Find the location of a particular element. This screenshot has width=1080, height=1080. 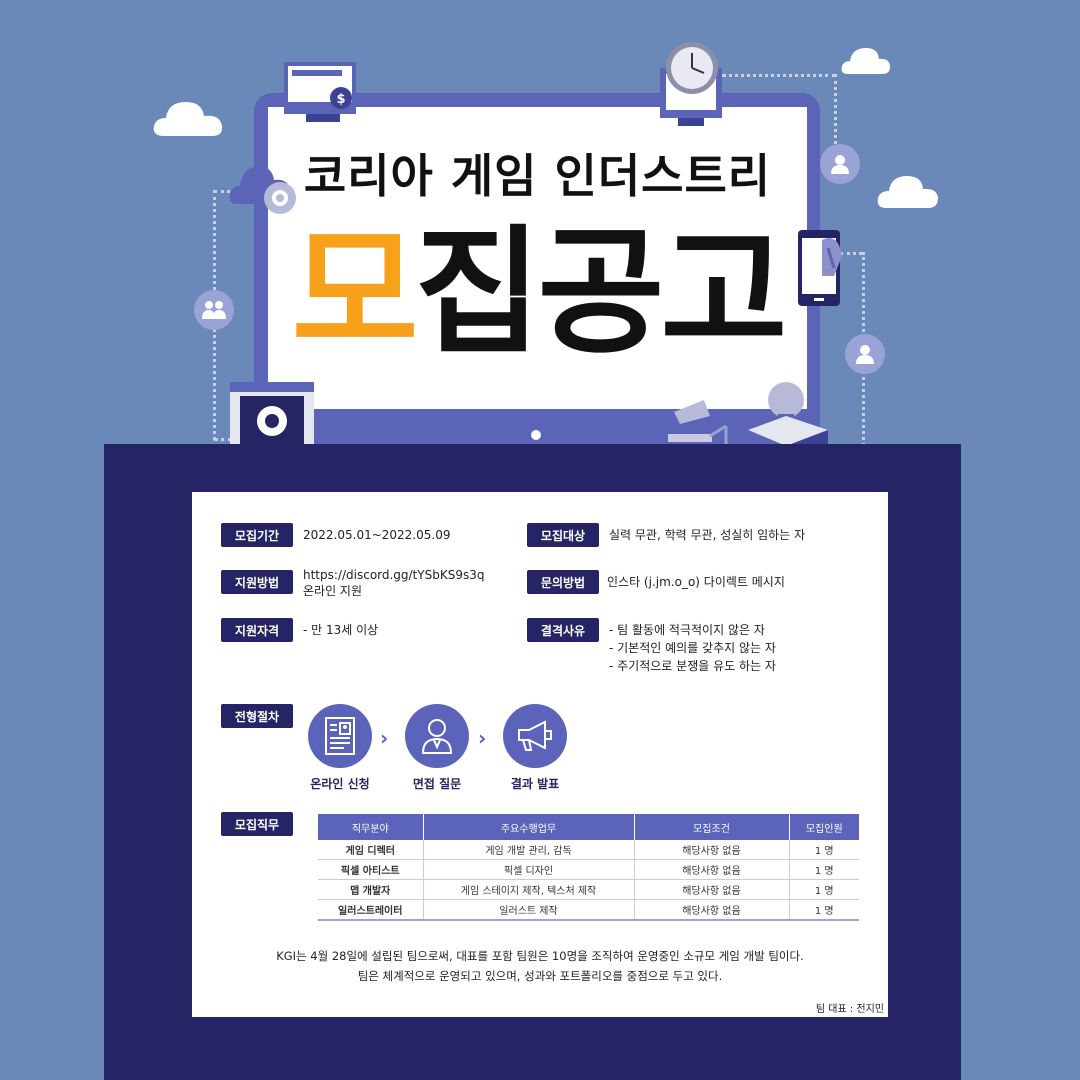

table-cell: 픽셀 아티스트 is located at coordinates (370, 869).